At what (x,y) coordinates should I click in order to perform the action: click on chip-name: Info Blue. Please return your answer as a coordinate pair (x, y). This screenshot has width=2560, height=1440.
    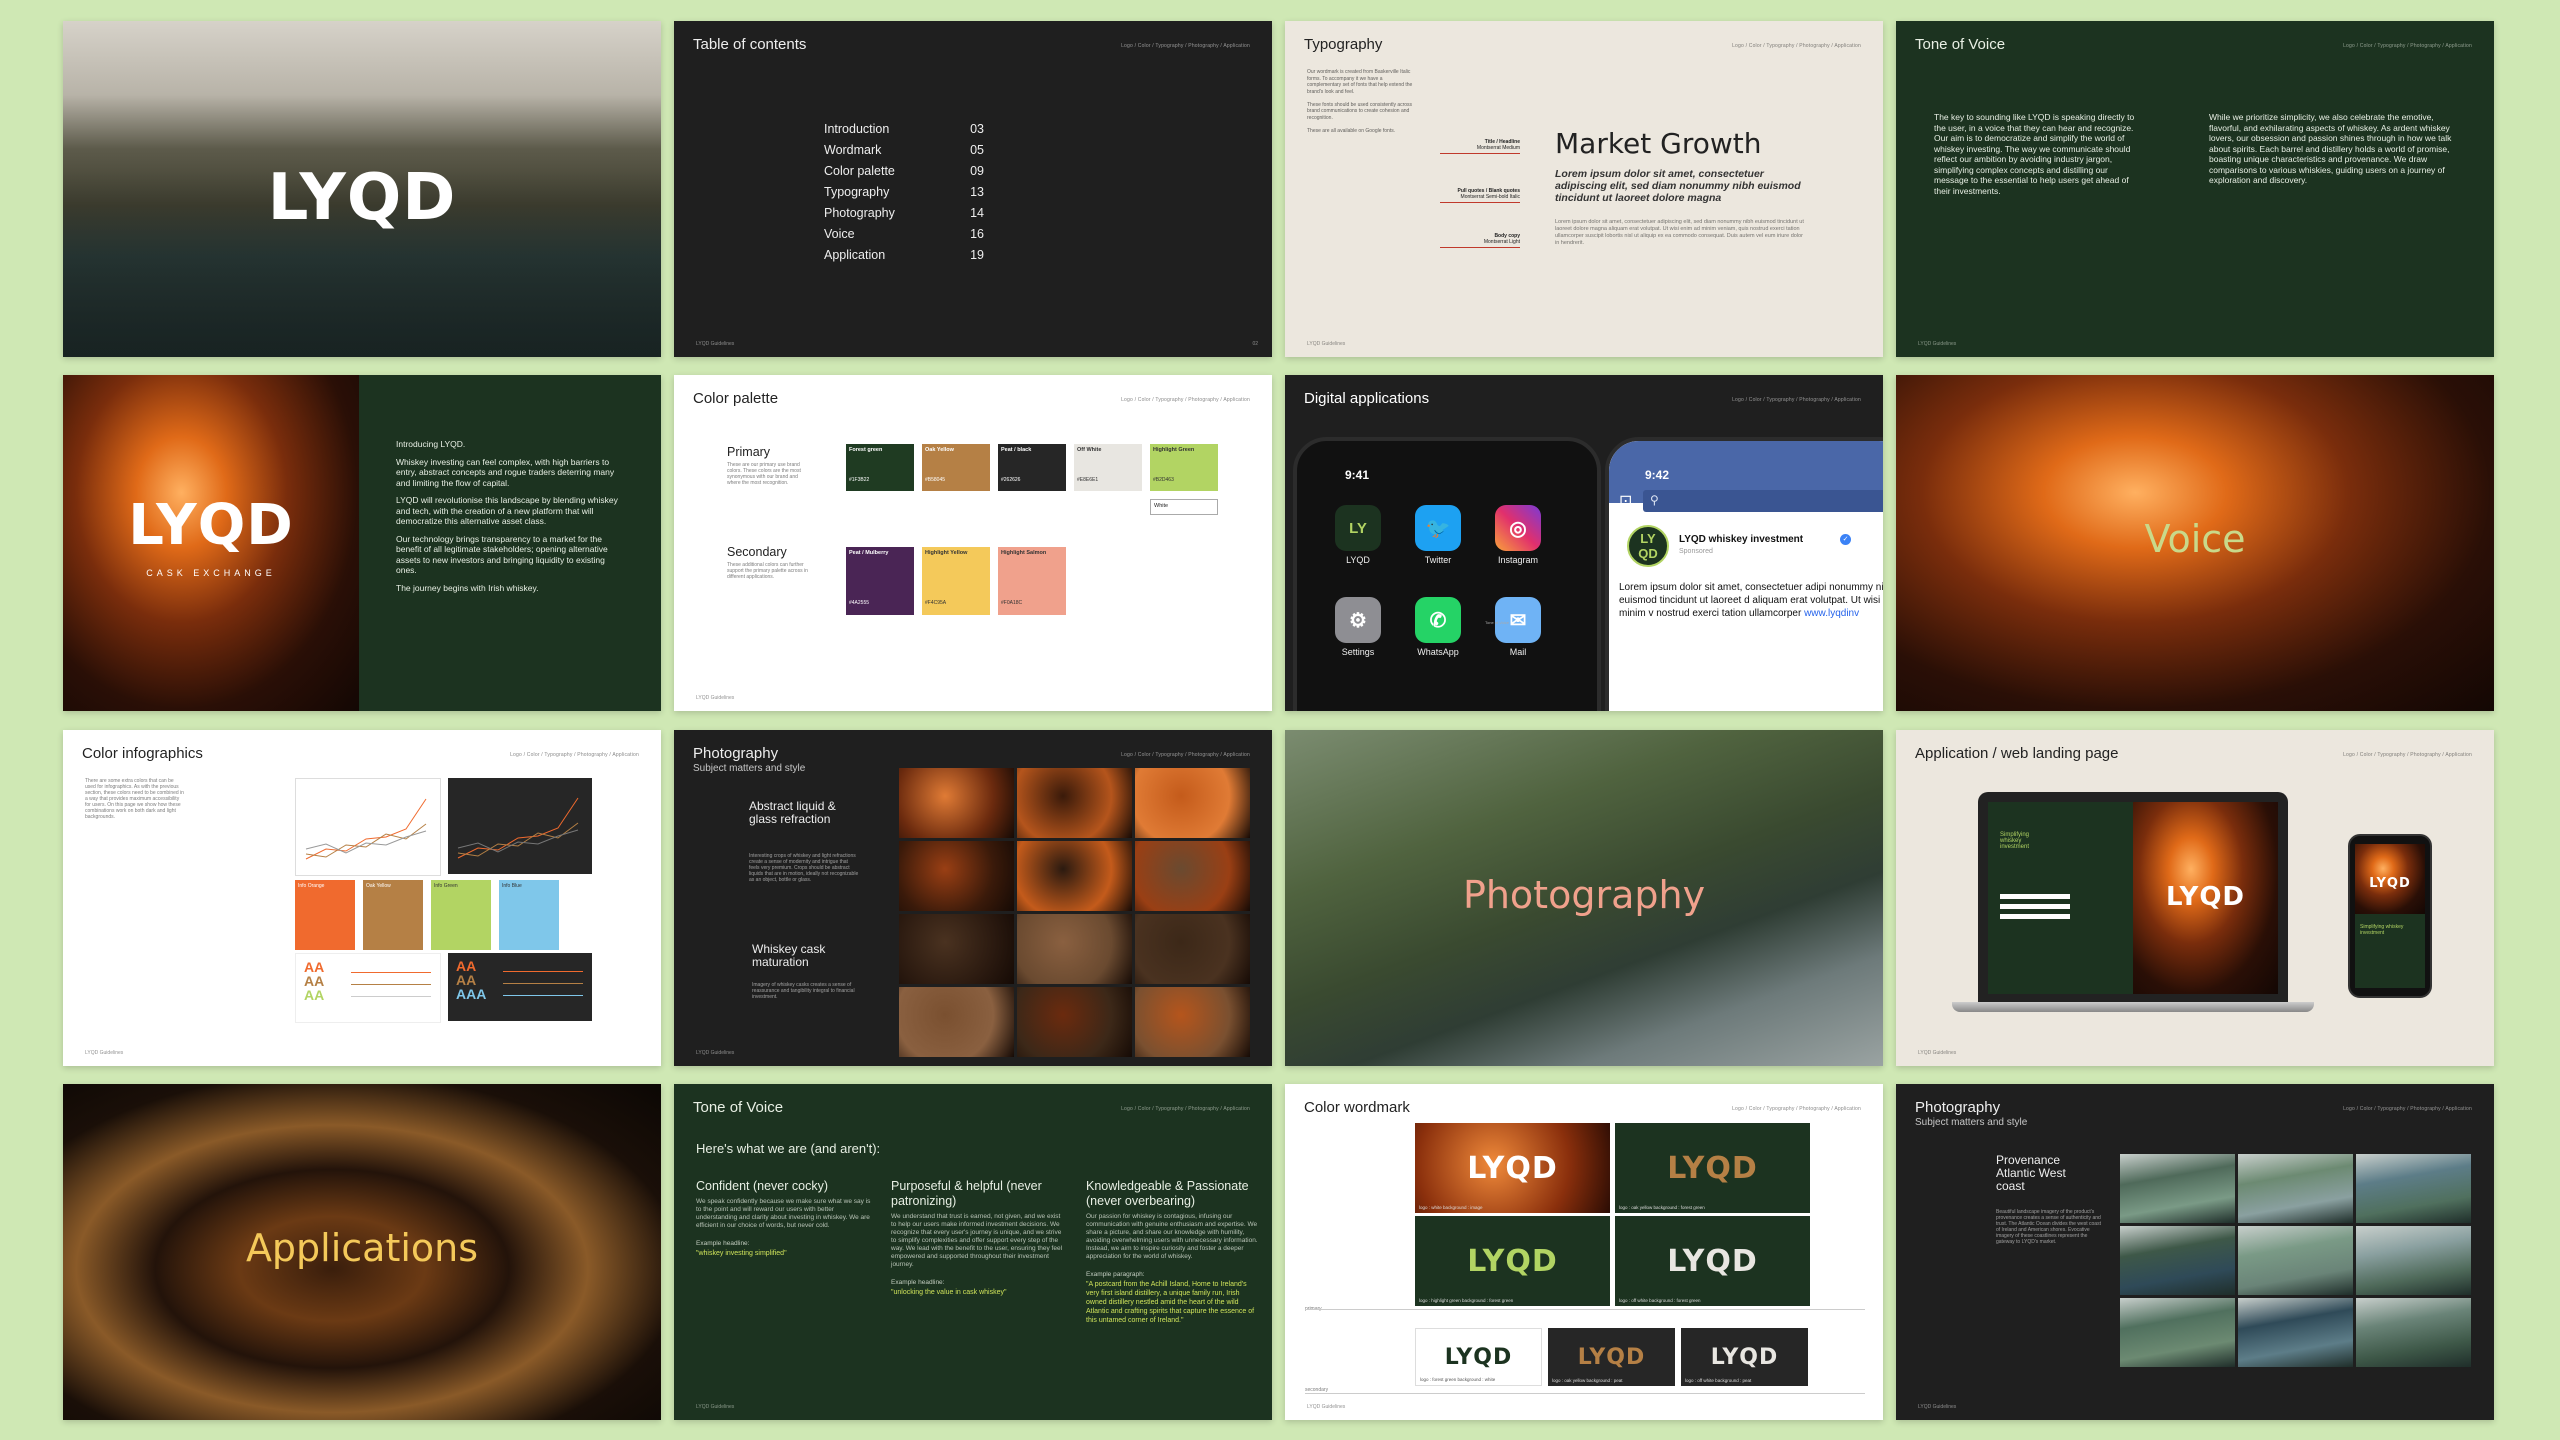
    Looking at the image, I should click on (512, 886).